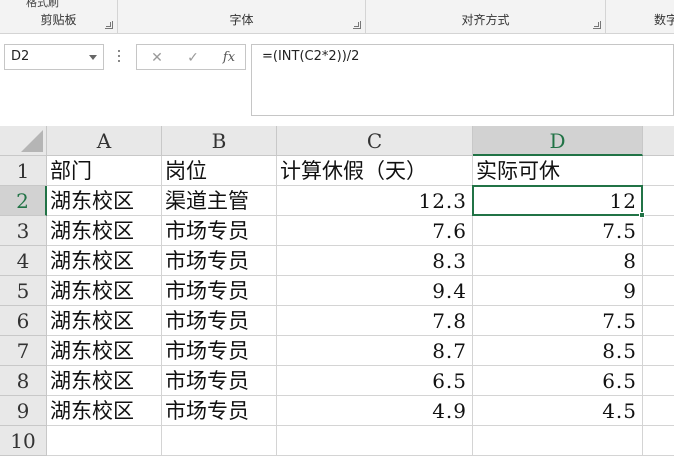  Describe the element at coordinates (658, 261) in the screenshot. I see `cell-e4` at that location.